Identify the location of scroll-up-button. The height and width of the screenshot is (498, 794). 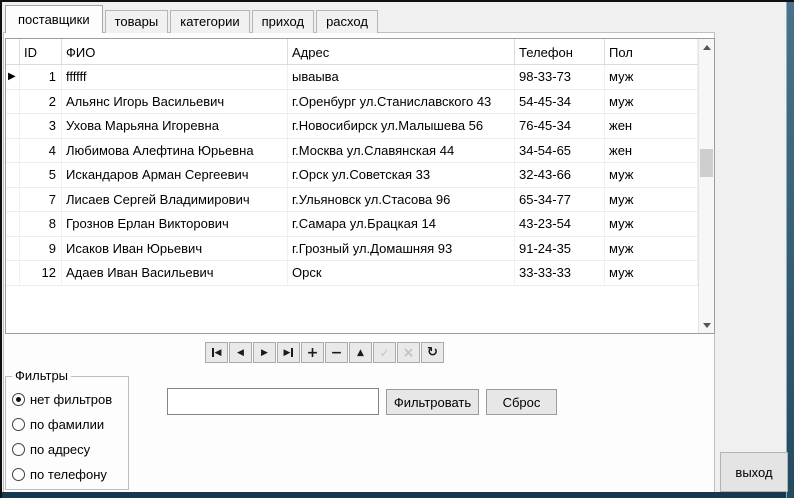
(706, 47).